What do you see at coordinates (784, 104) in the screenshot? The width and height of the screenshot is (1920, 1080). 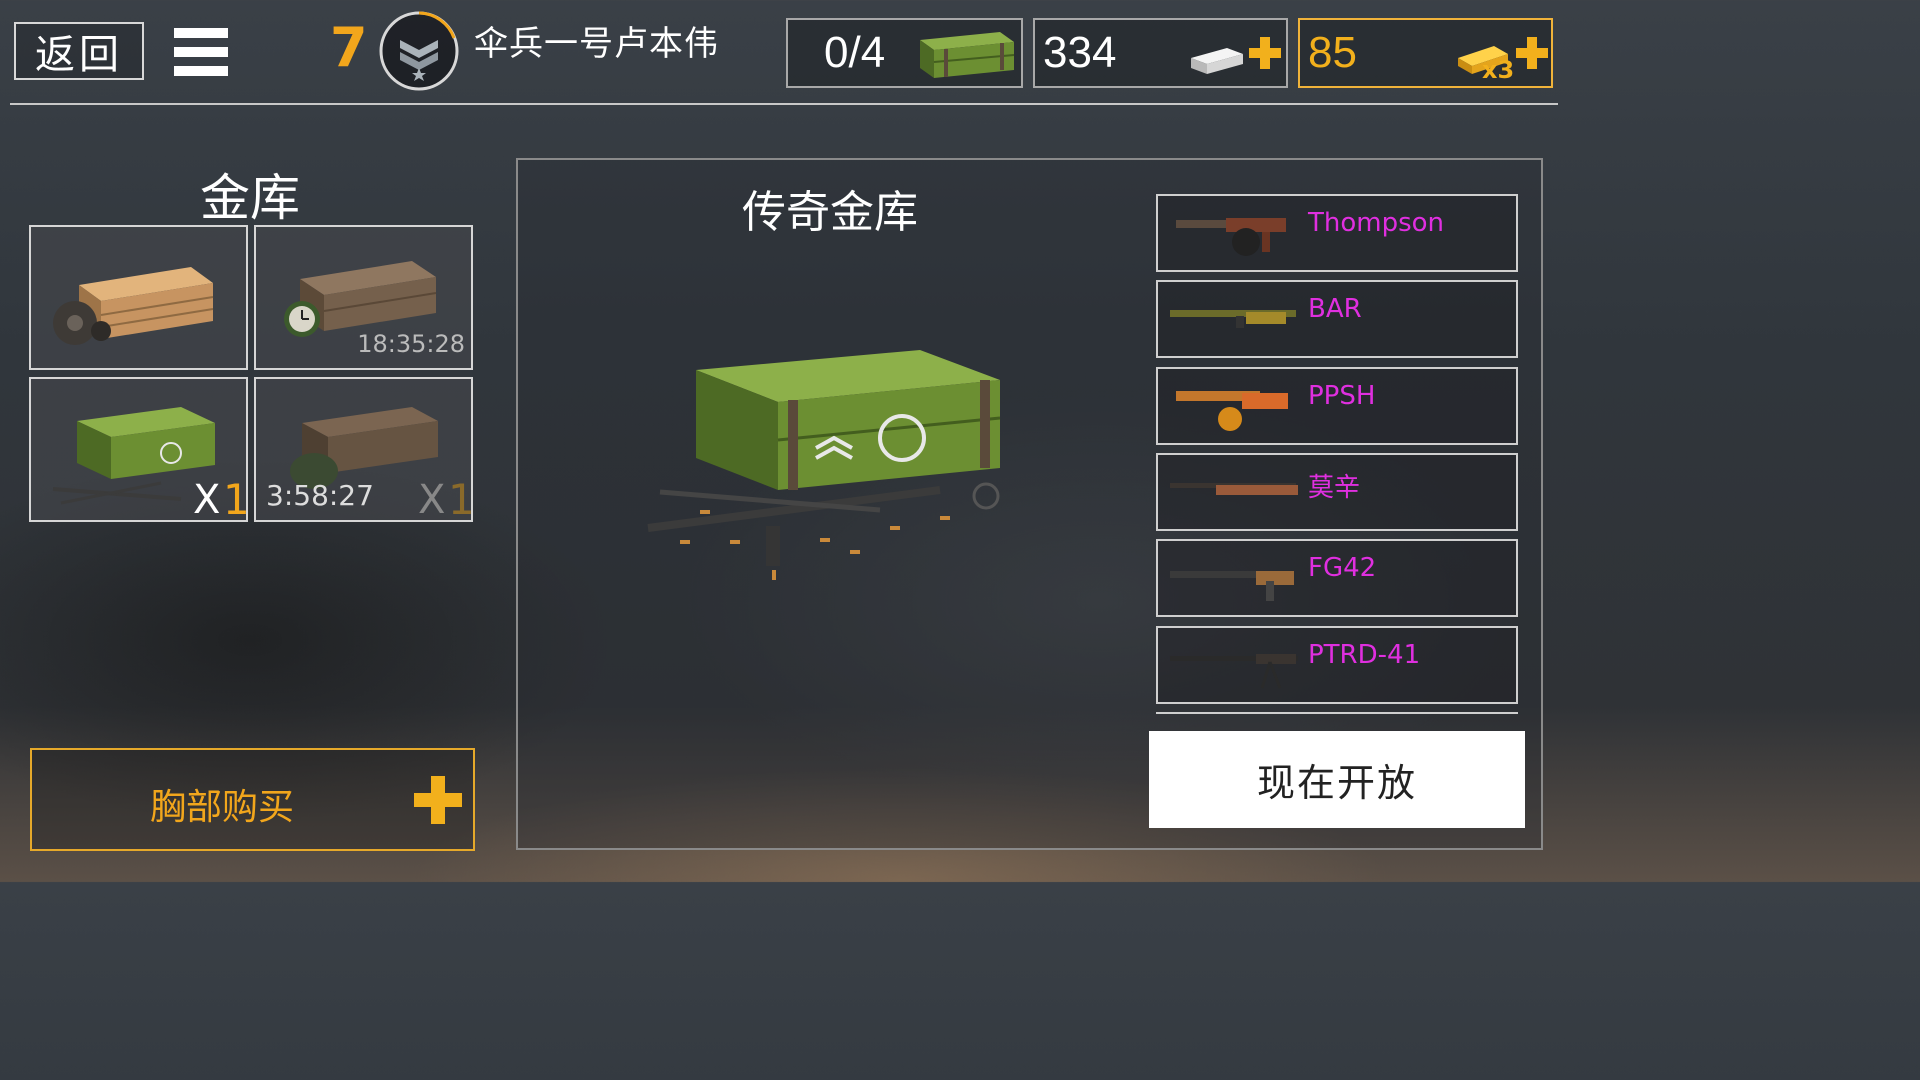 I see `header-divider` at bounding box center [784, 104].